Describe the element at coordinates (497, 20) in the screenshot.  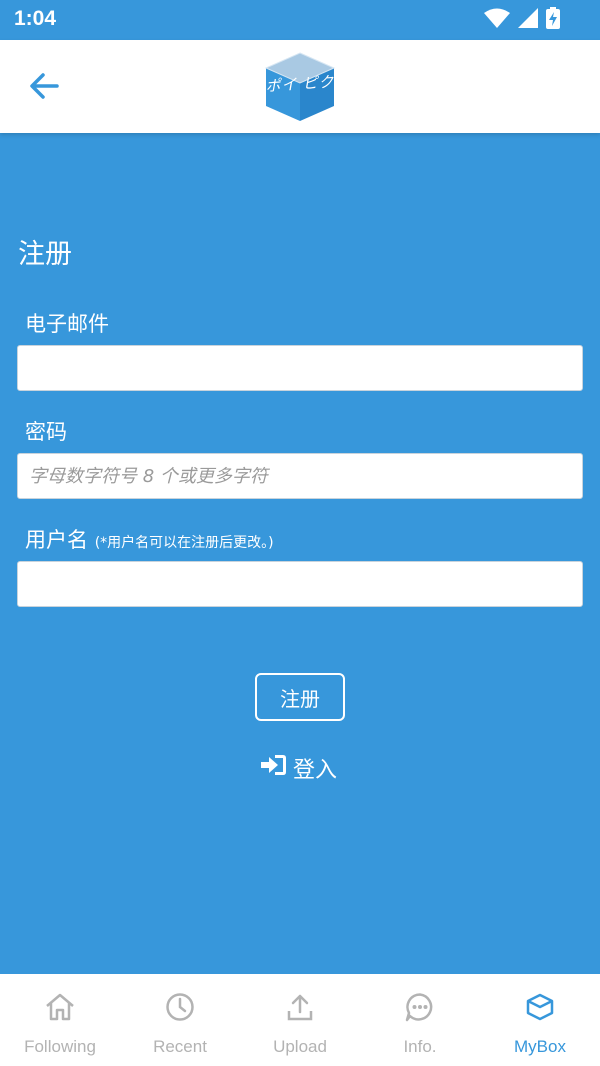
I see `wifi-icon` at that location.